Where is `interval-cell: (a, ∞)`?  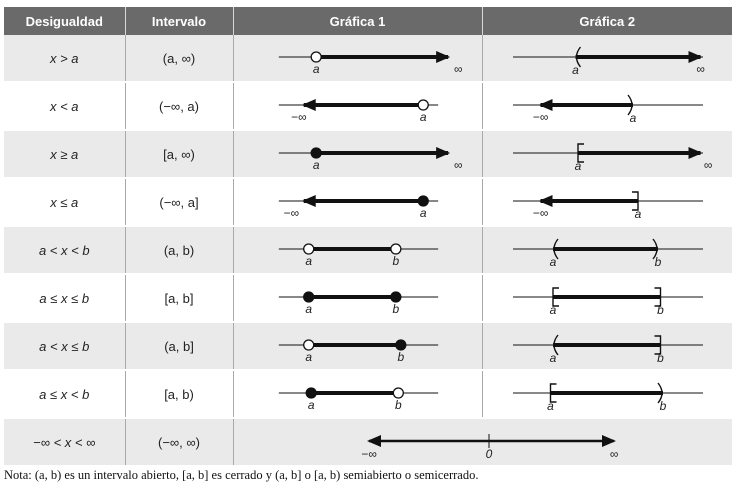 interval-cell: (a, ∞) is located at coordinates (179, 59).